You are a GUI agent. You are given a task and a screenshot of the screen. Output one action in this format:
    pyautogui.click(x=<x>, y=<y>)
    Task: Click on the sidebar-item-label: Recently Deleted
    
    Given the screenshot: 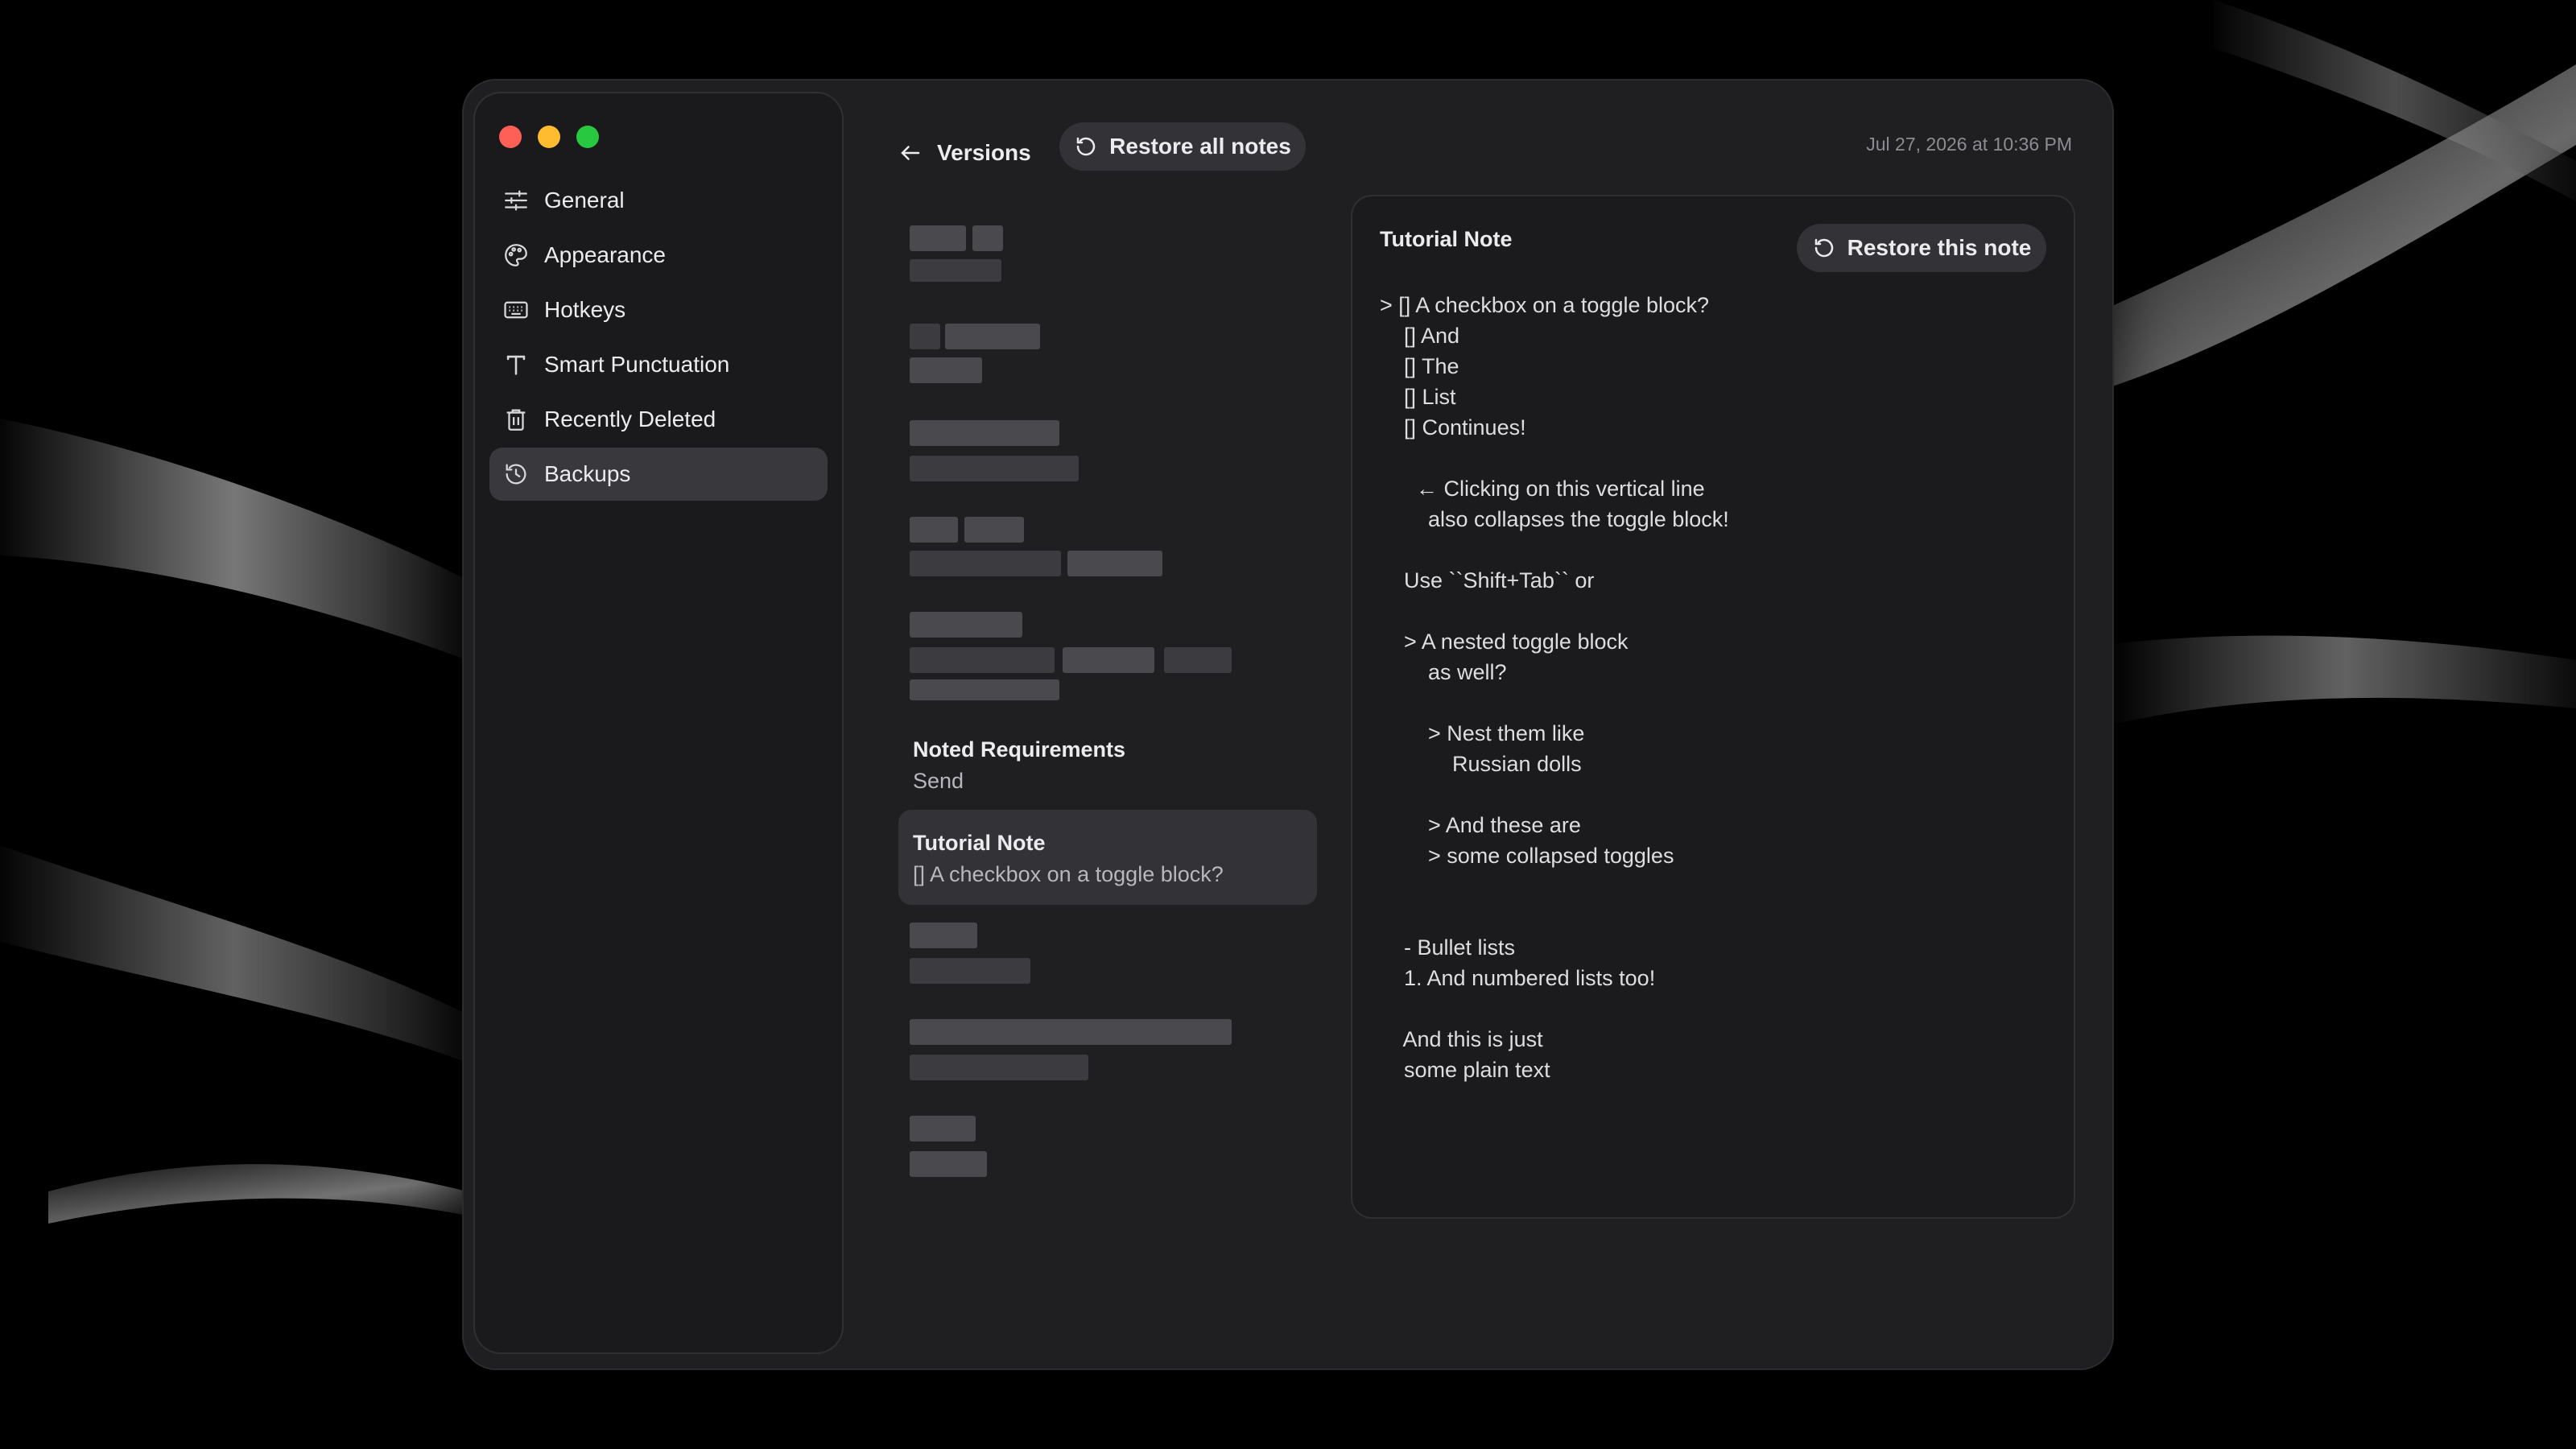 What is the action you would take?
    pyautogui.click(x=630, y=419)
    